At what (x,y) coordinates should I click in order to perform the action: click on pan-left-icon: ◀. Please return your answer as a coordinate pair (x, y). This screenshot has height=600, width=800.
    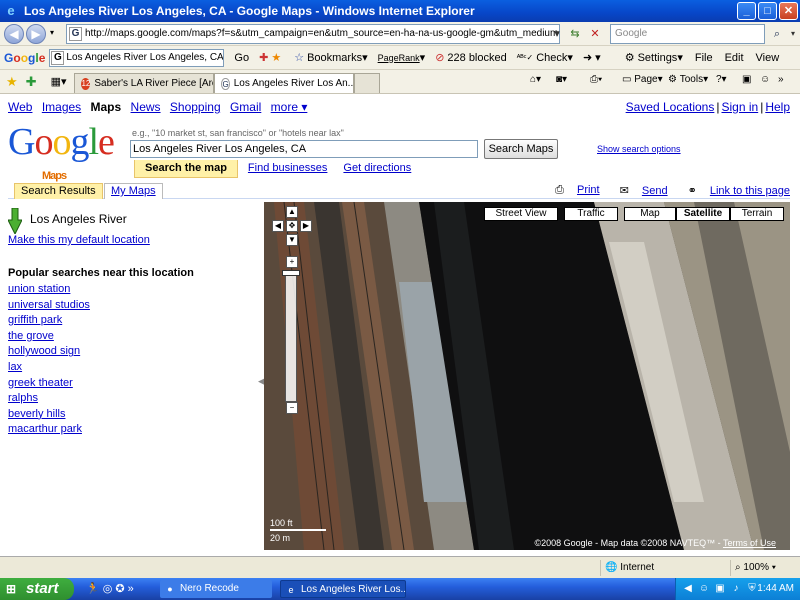
    Looking at the image, I should click on (278, 226).